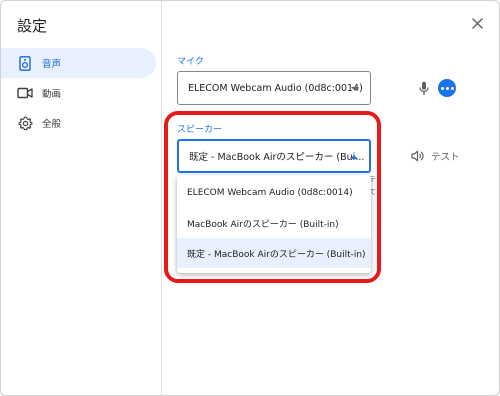 This screenshot has height=396, width=500. What do you see at coordinates (78, 123) in the screenshot?
I see `sidebar-item-general: 全般` at bounding box center [78, 123].